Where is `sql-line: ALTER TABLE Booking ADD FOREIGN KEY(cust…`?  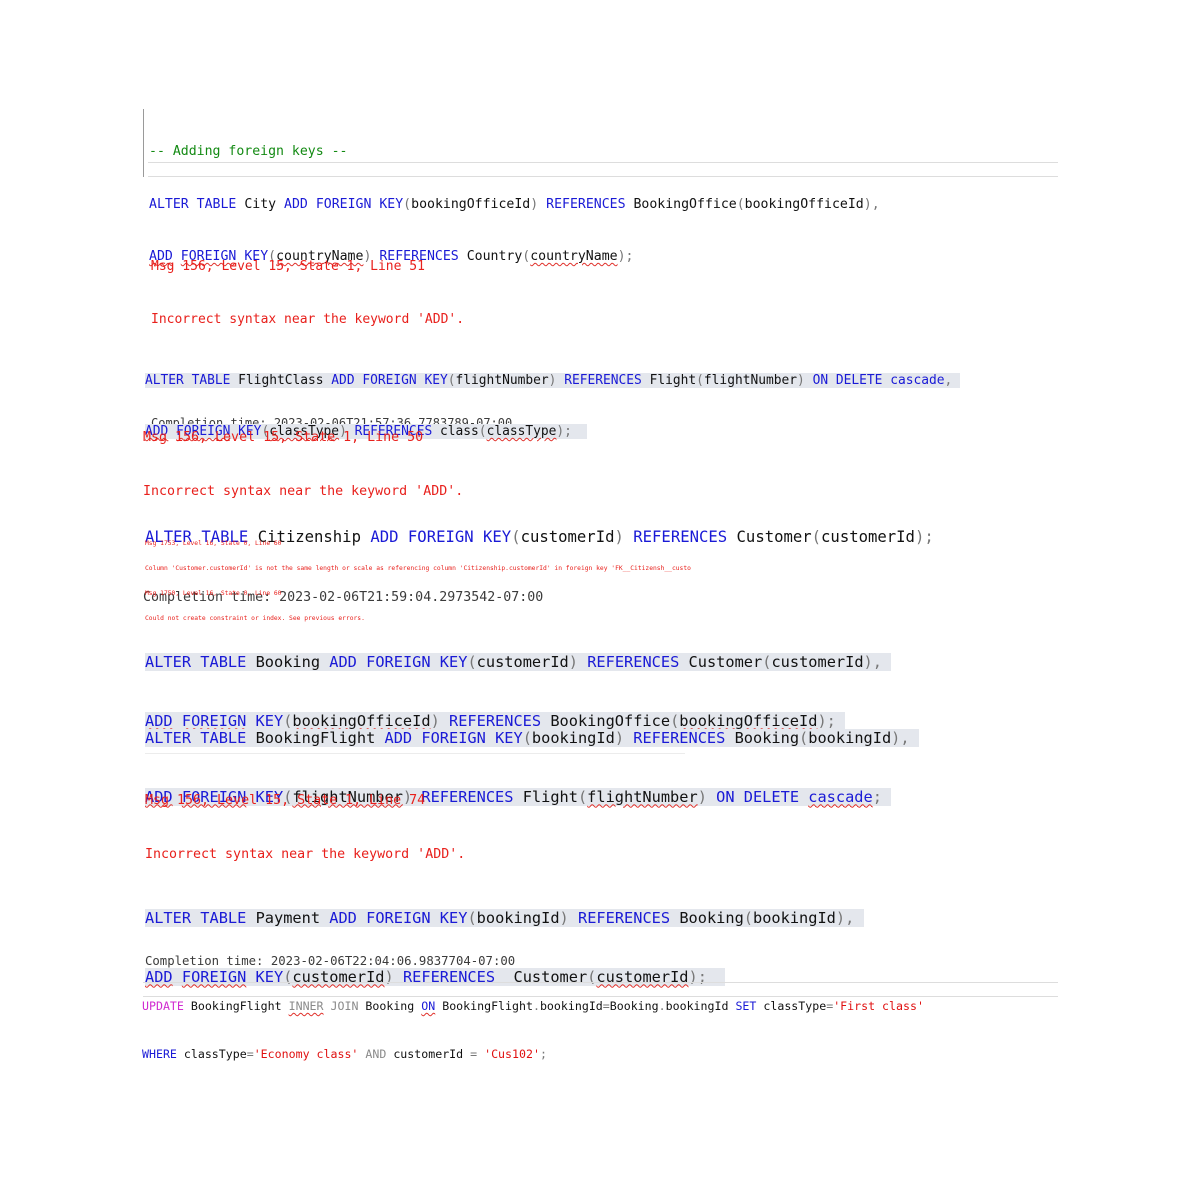
sql-line: ALTER TABLE Booking ADD FOREIGN KEY(cust… is located at coordinates (518, 663).